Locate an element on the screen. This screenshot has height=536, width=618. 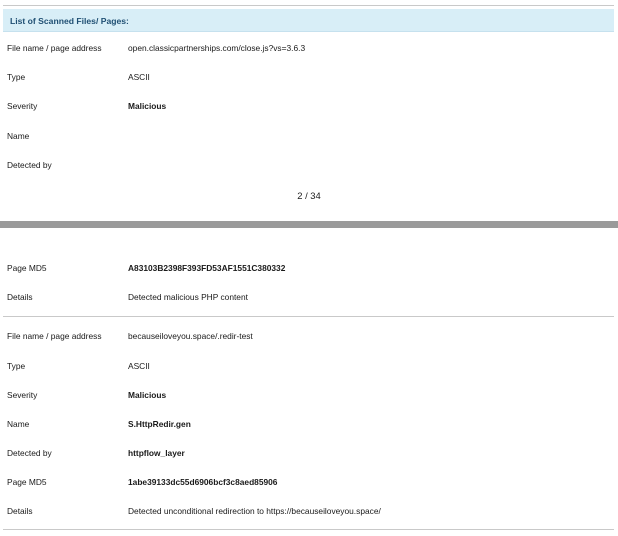
entry1-details-row: Details Detected malicious PHP content is located at coordinates (309, 298).